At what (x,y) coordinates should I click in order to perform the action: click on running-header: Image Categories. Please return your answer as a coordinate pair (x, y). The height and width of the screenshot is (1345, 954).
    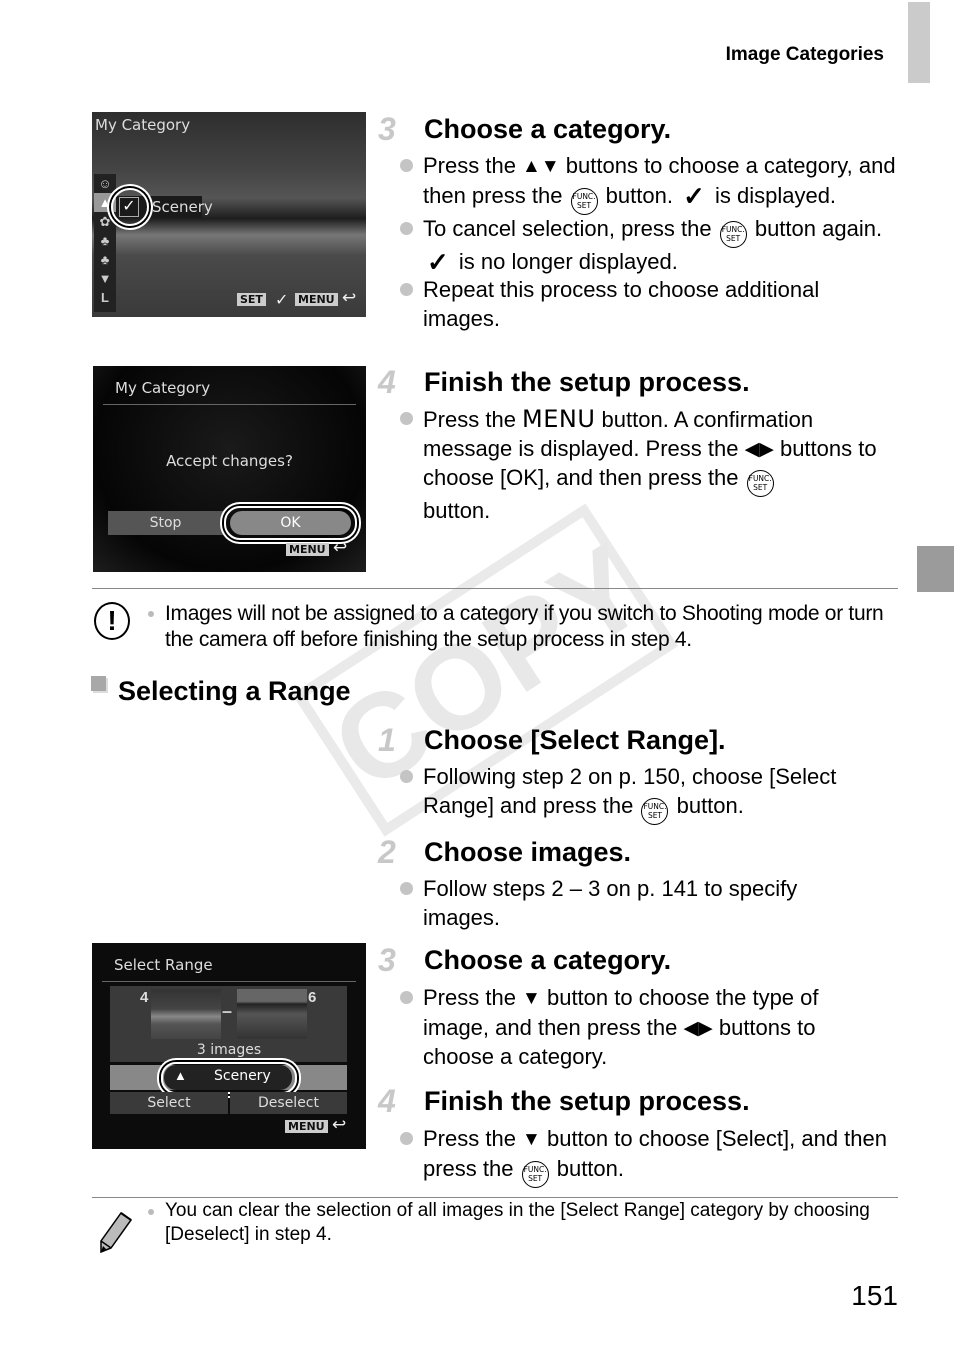
    Looking at the image, I should click on (804, 54).